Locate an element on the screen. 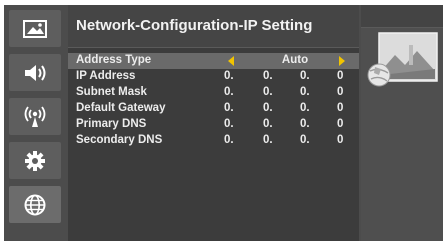 Image resolution: width=447 pixels, height=244 pixels. address-type-label: Address Type is located at coordinates (114, 60).